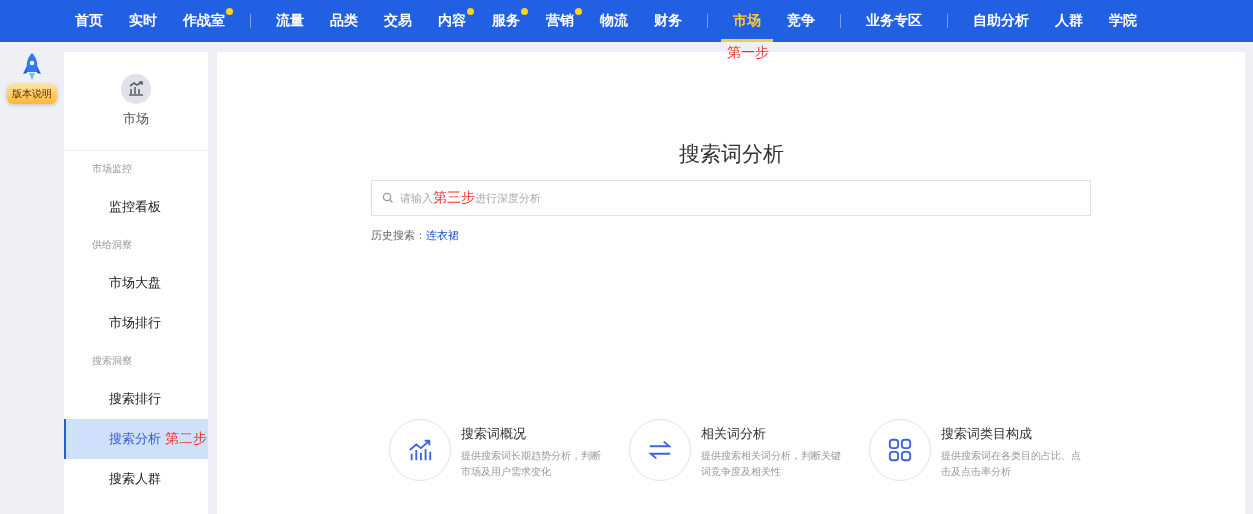  I want to click on page-title: 搜索词分析, so click(731, 154).